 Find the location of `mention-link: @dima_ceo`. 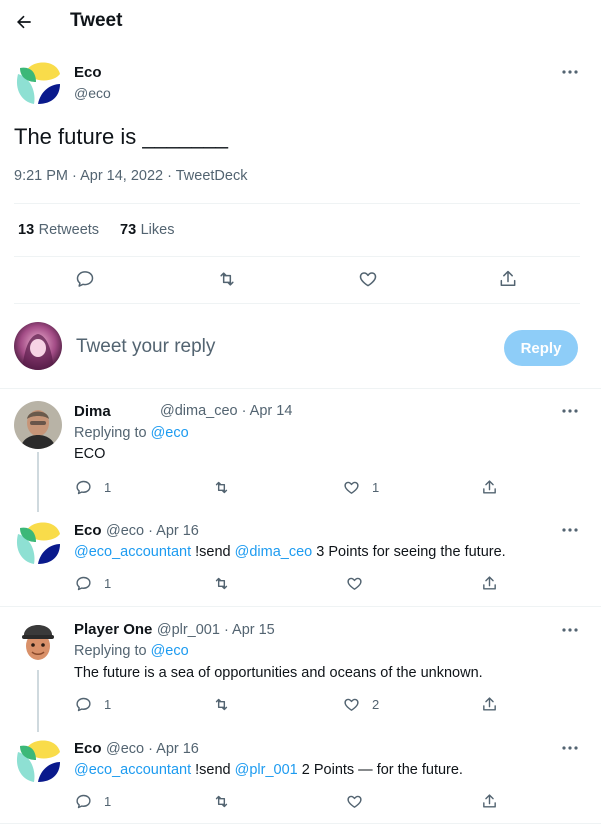

mention-link: @dima_ceo is located at coordinates (274, 552).